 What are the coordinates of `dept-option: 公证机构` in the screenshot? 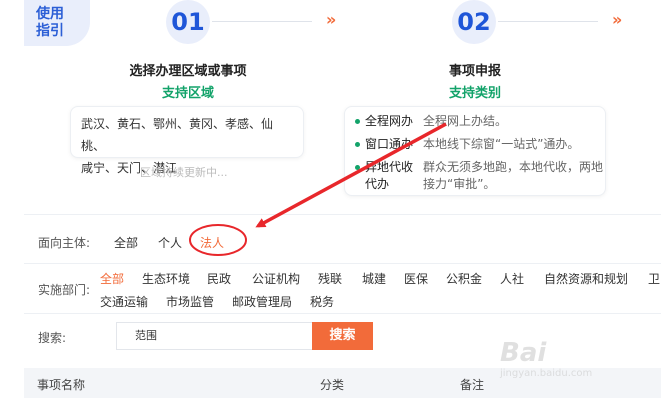 It's located at (276, 278).